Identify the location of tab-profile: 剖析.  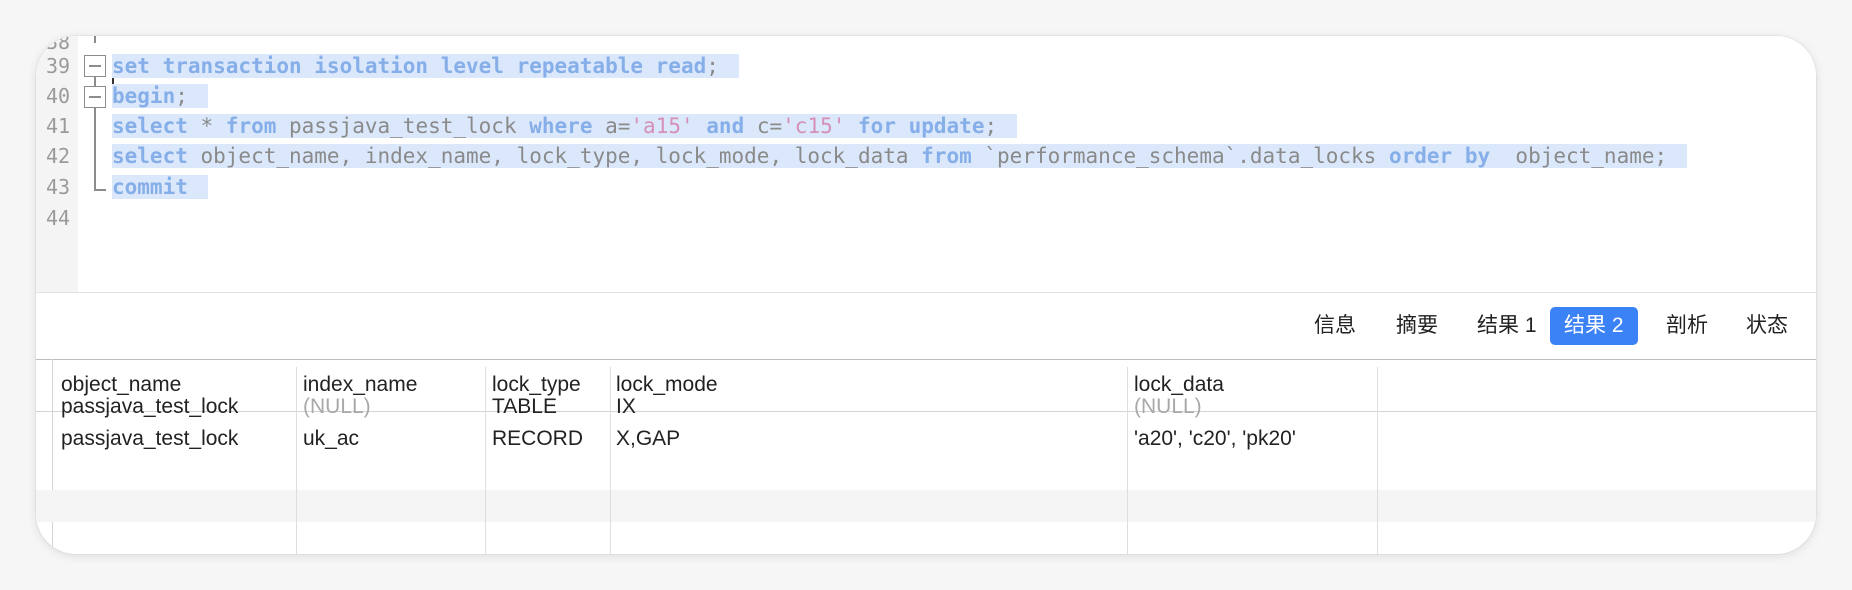
(1687, 326).